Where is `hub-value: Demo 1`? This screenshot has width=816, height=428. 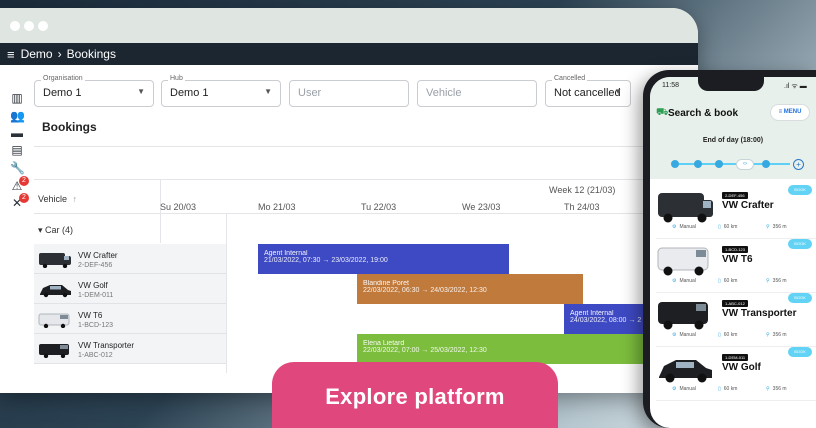 hub-value: Demo 1 is located at coordinates (189, 93).